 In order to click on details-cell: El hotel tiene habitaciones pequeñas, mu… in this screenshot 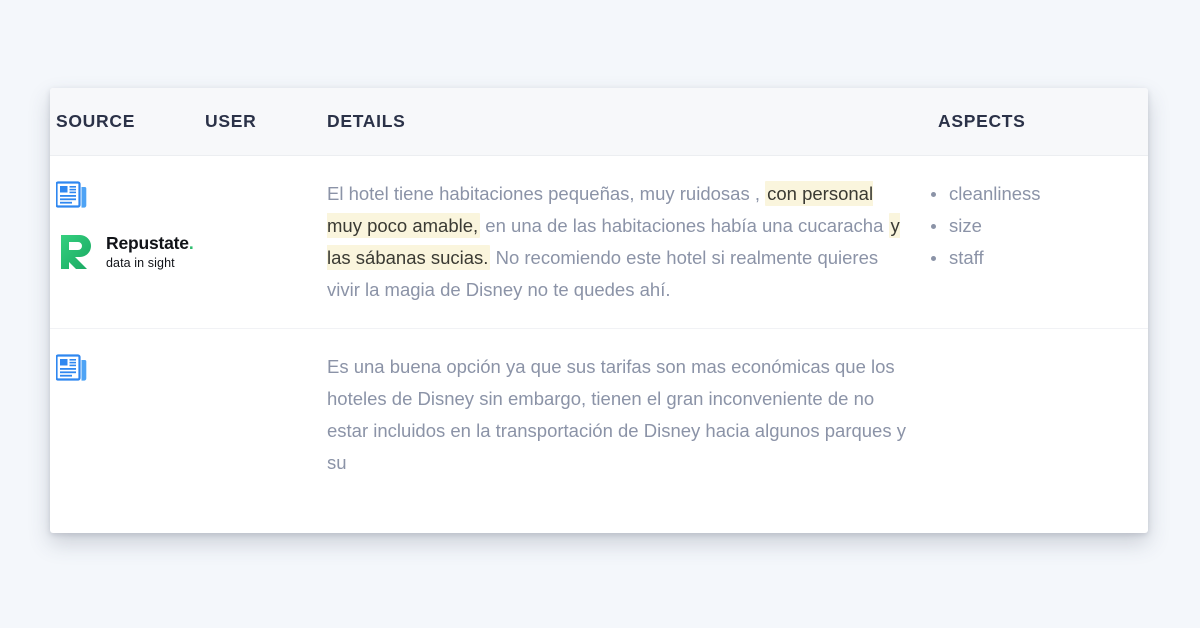, I will do `click(627, 242)`.